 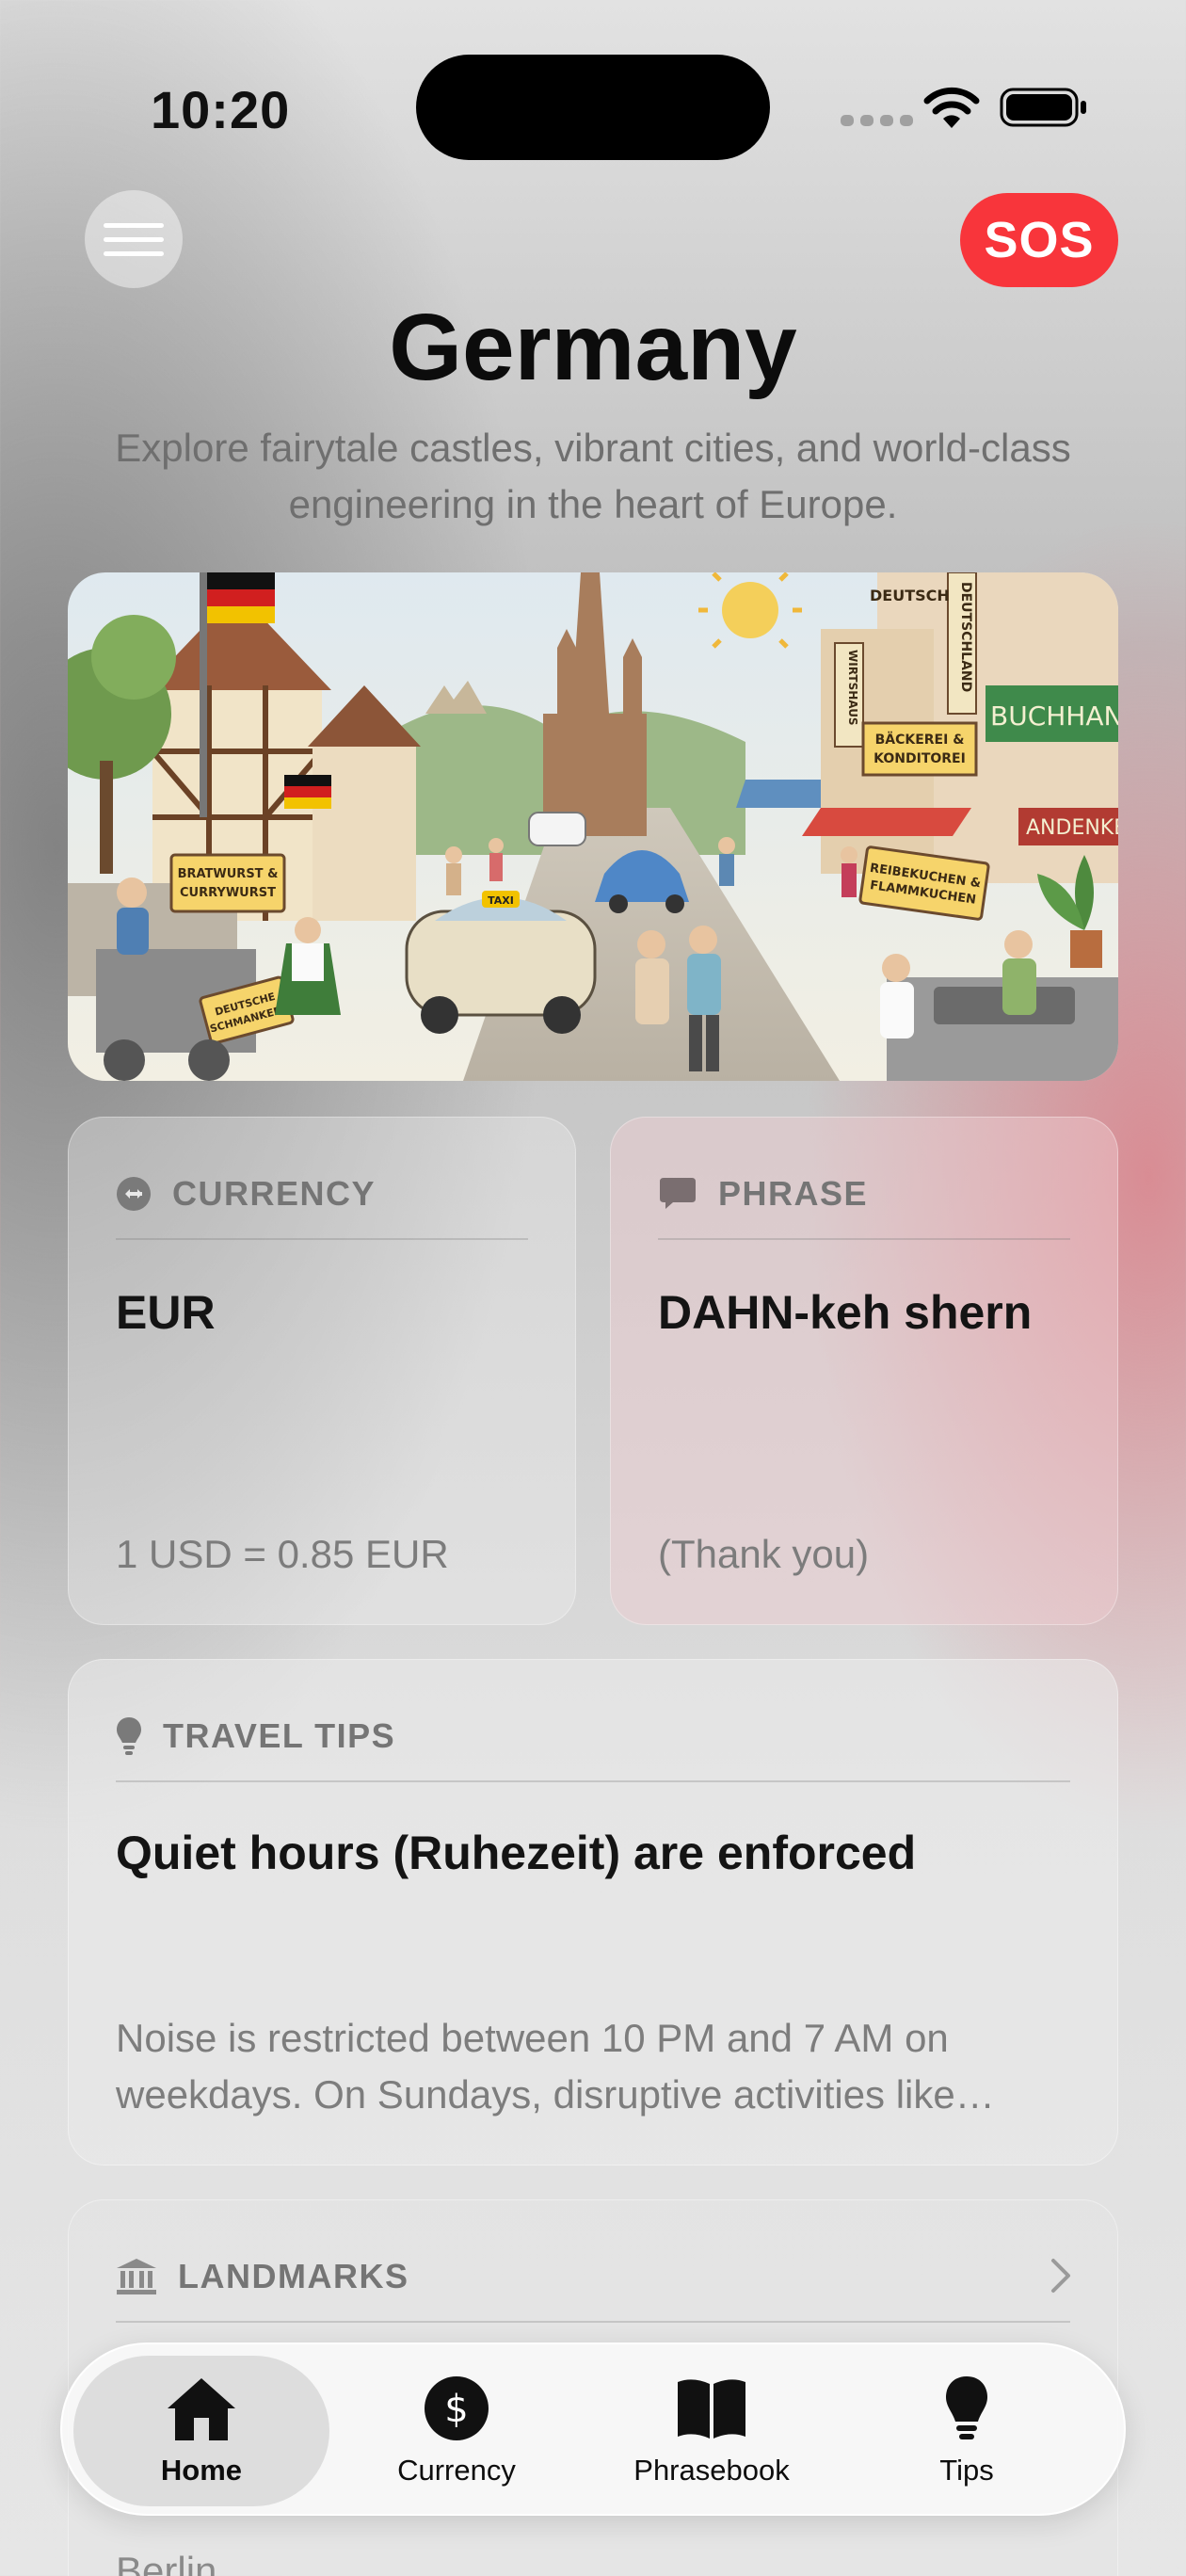 What do you see at coordinates (322, 1371) in the screenshot?
I see `currency-card: CURRENCY EUR 1 USD = 0.85 EUR` at bounding box center [322, 1371].